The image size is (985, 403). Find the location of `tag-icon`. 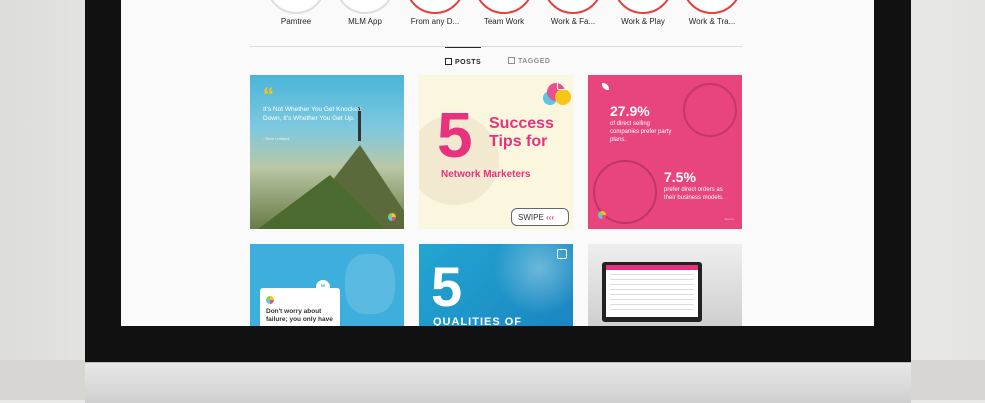

tag-icon is located at coordinates (511, 60).